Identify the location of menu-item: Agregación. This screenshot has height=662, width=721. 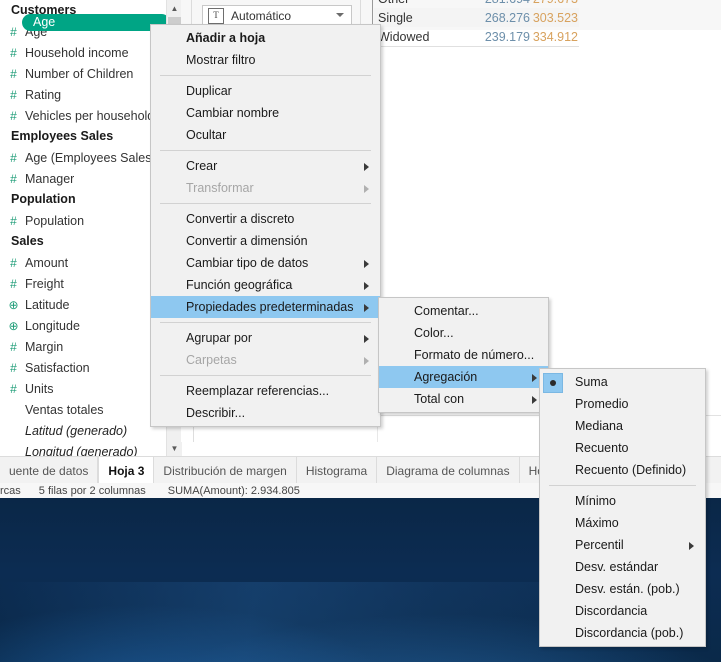
(463, 377).